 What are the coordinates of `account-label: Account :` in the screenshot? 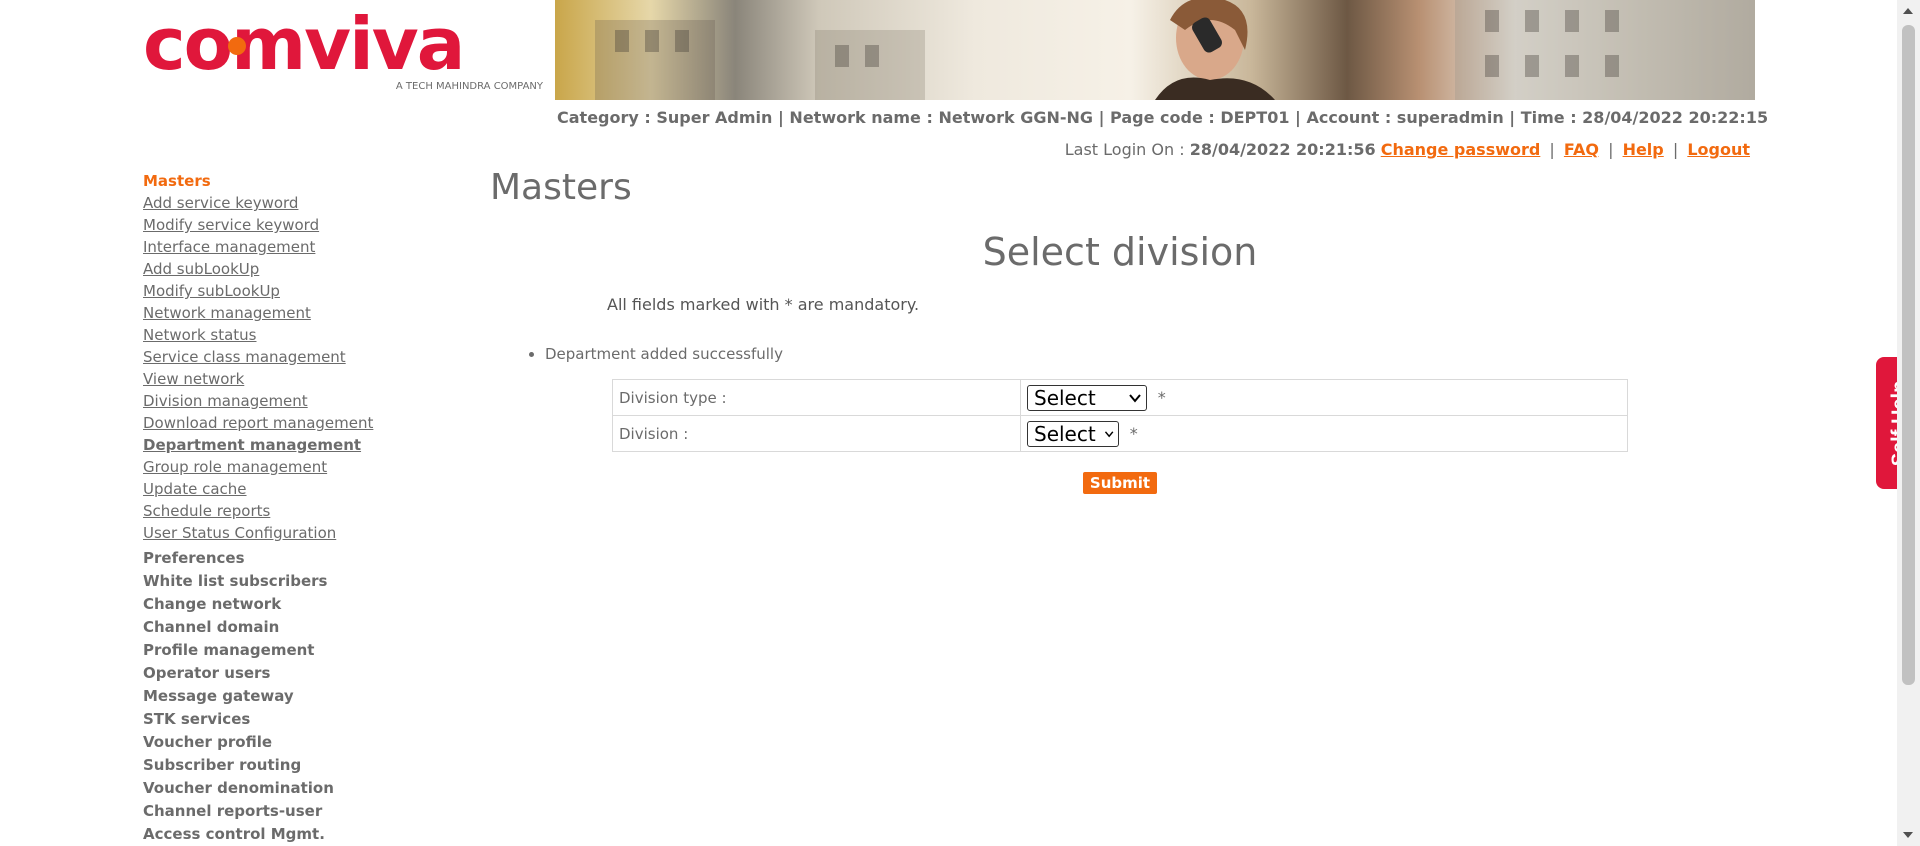 It's located at (1349, 117).